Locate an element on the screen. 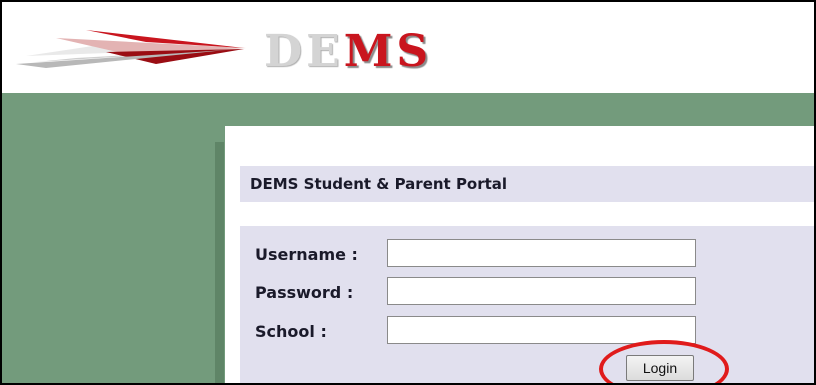 This screenshot has height=385, width=816. logo-letter-e: E is located at coordinates (325, 51).